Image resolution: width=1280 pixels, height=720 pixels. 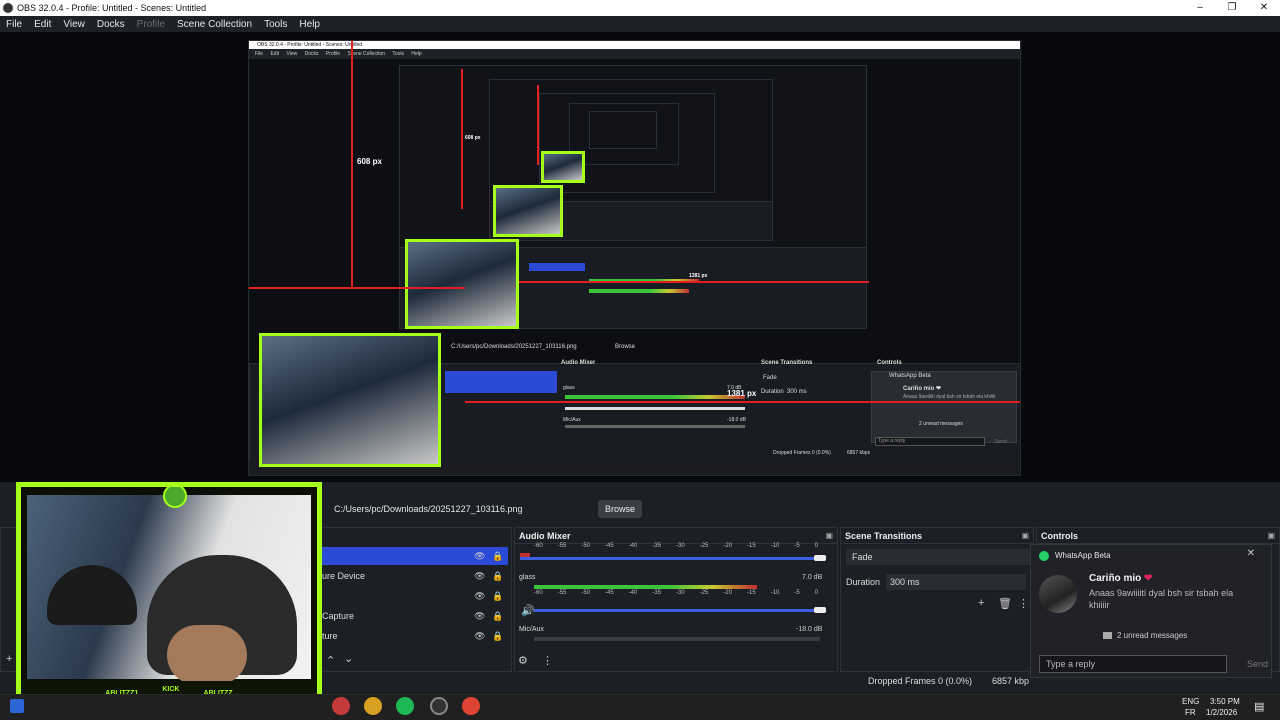 I want to click on tick-label: -30, so click(x=680, y=593).